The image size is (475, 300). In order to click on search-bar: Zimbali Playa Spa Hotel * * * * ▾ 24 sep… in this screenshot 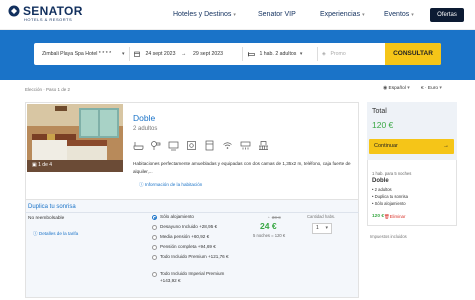, I will do `click(237, 54)`.